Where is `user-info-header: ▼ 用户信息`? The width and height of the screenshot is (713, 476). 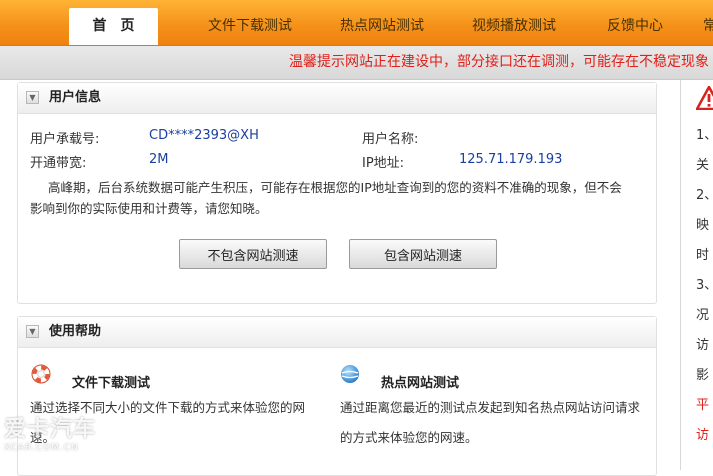
user-info-header: ▼ 用户信息 is located at coordinates (337, 98).